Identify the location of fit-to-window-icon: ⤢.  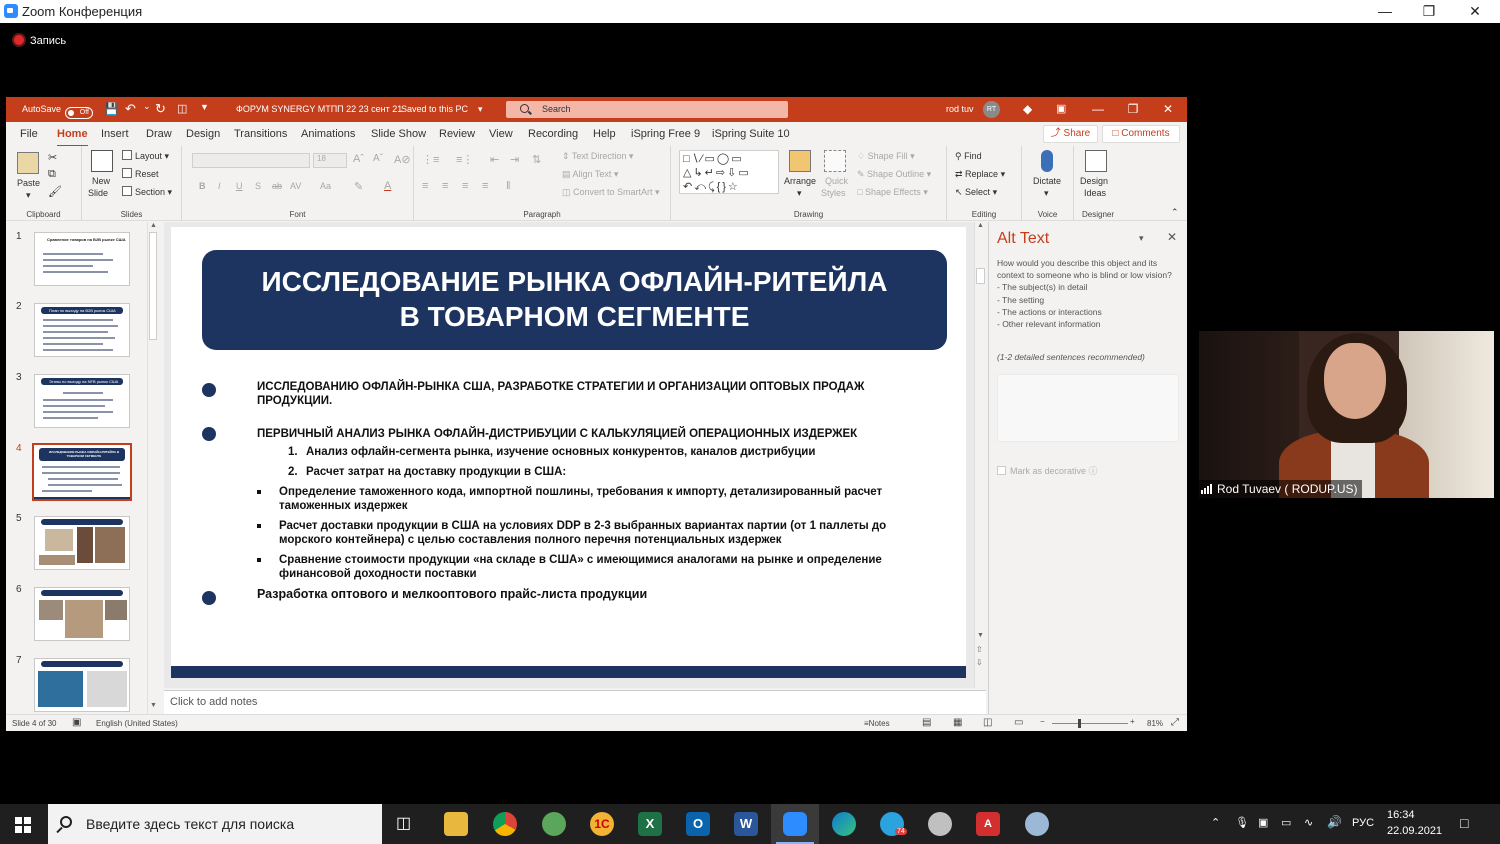
(1175, 722).